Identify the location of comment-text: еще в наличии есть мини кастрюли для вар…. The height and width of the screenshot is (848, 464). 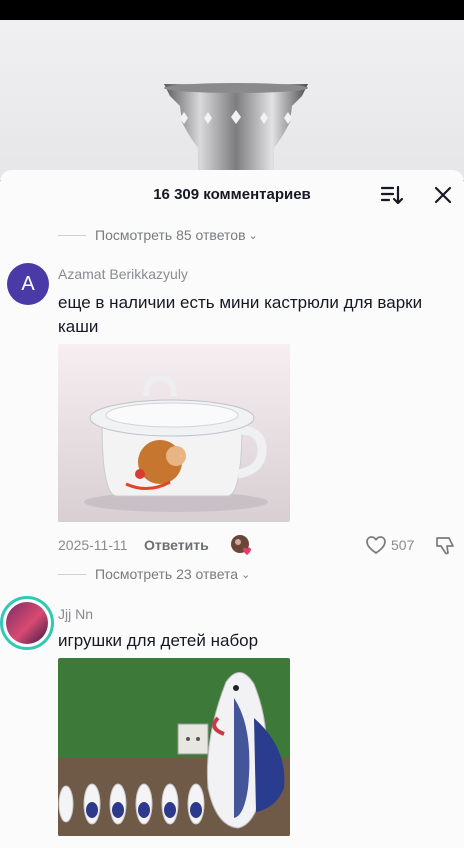
(240, 314).